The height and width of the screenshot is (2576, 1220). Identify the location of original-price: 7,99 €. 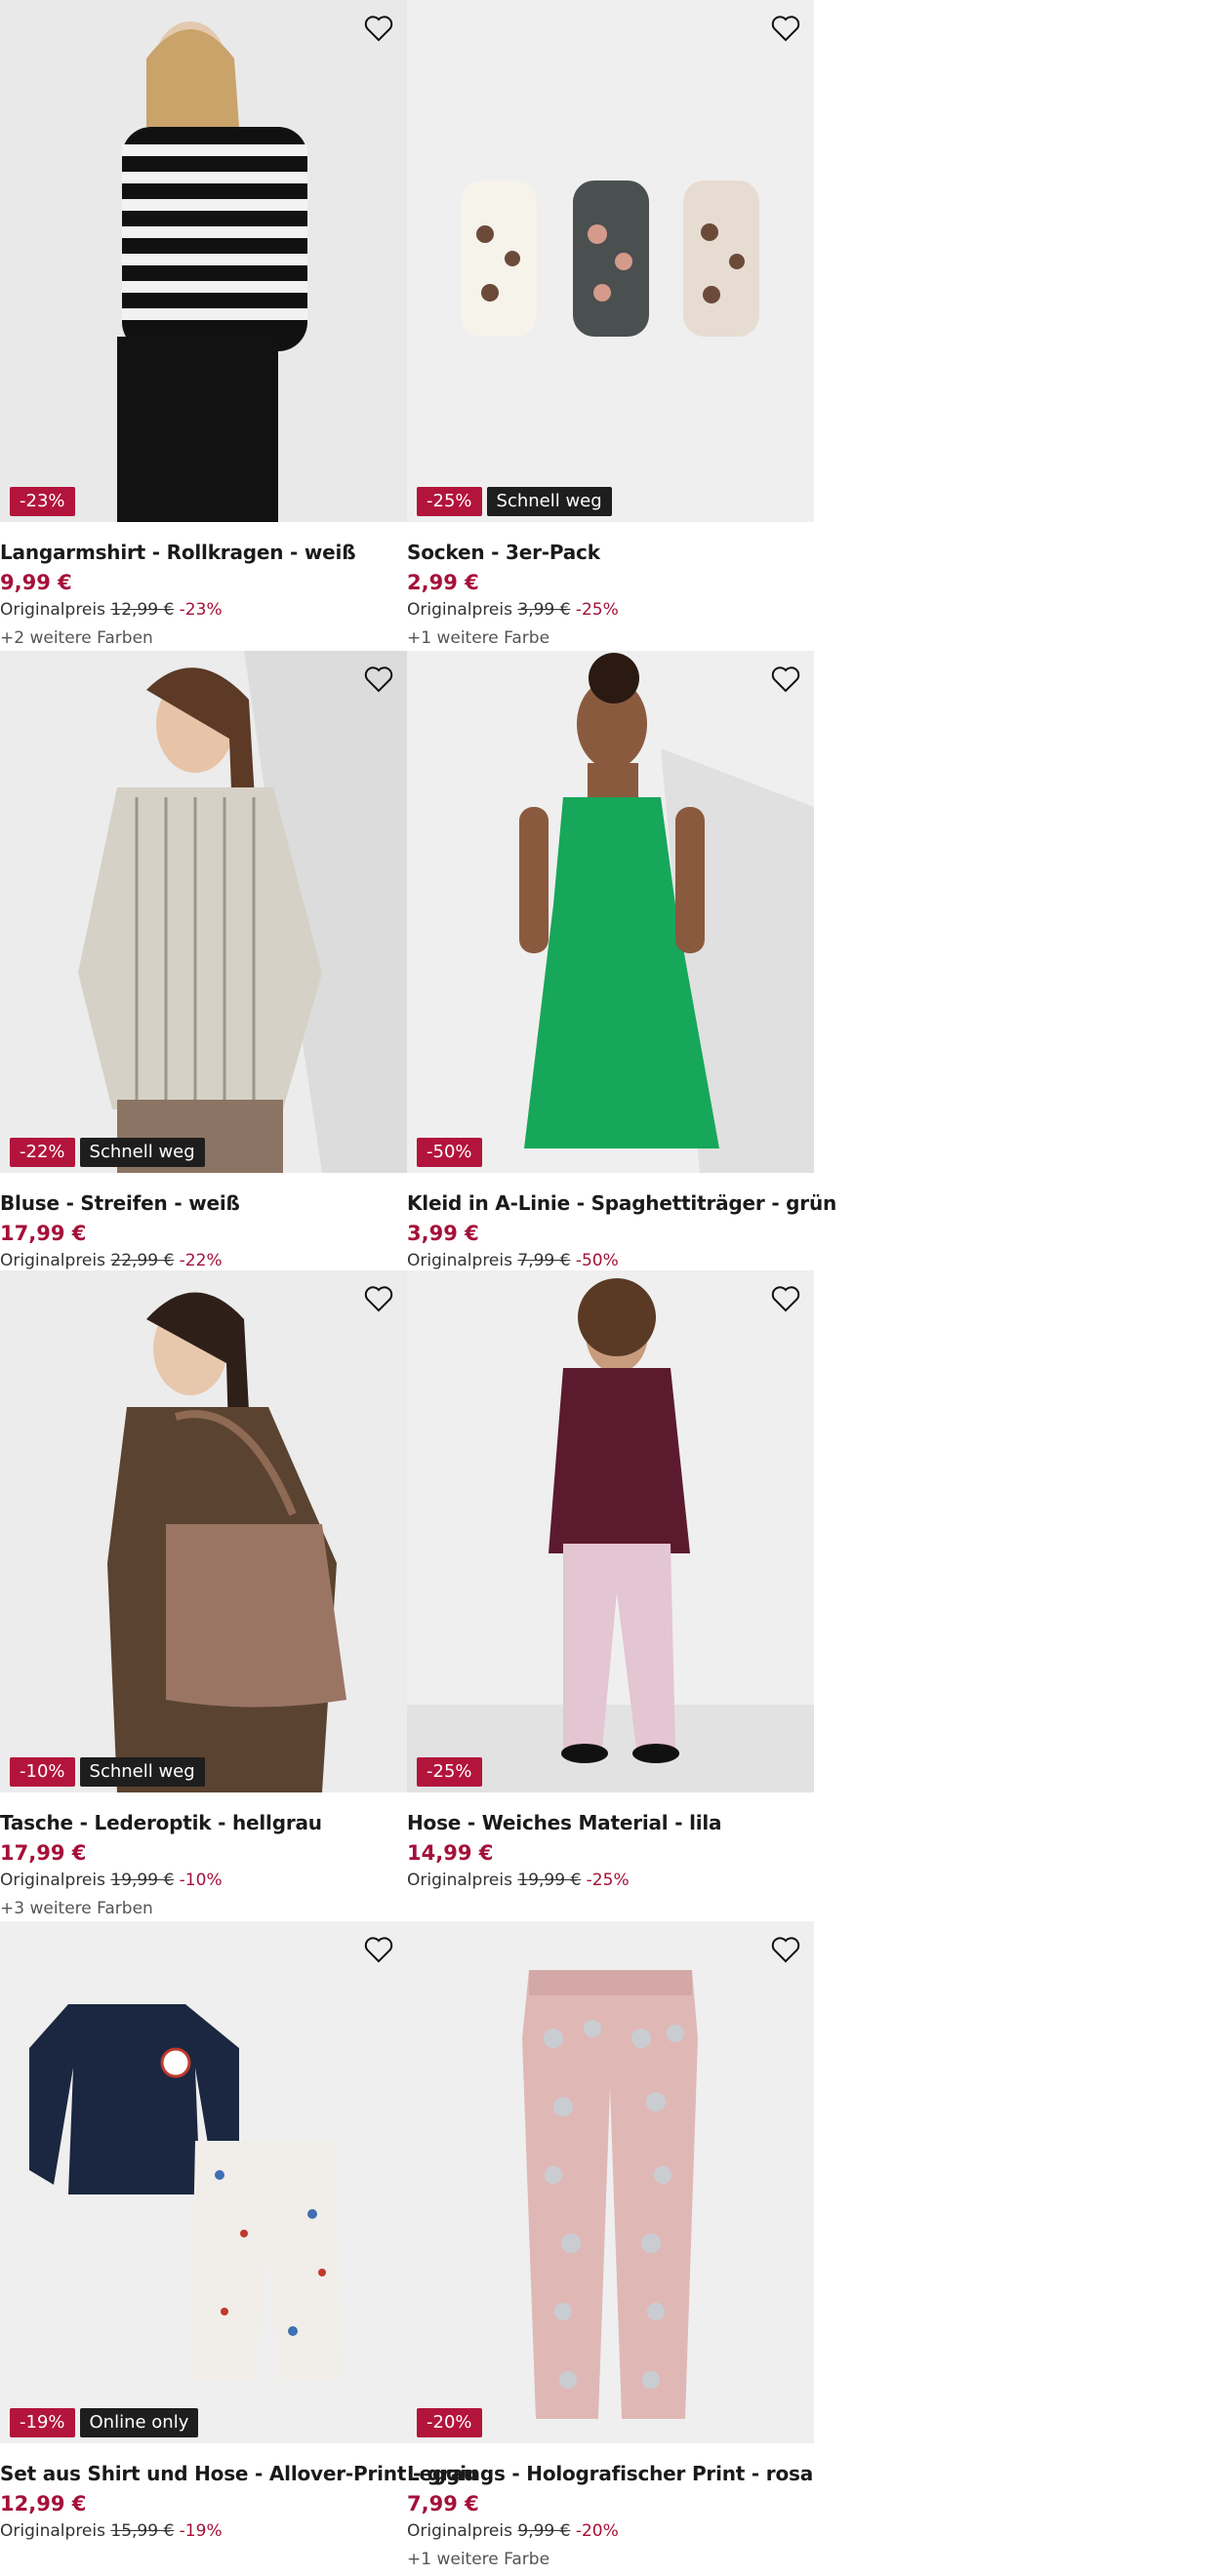
(544, 1260).